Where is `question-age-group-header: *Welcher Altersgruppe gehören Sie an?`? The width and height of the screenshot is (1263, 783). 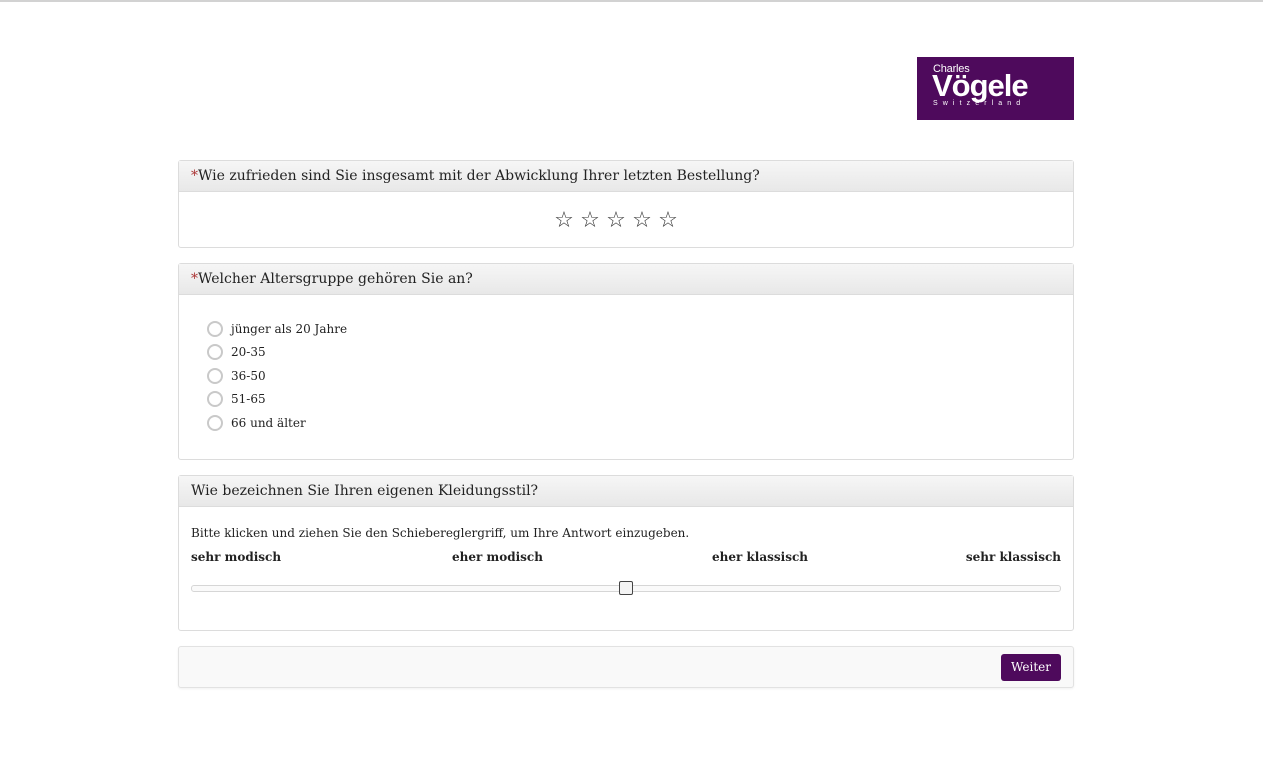
question-age-group-header: *Welcher Altersgruppe gehören Sie an? is located at coordinates (626, 279).